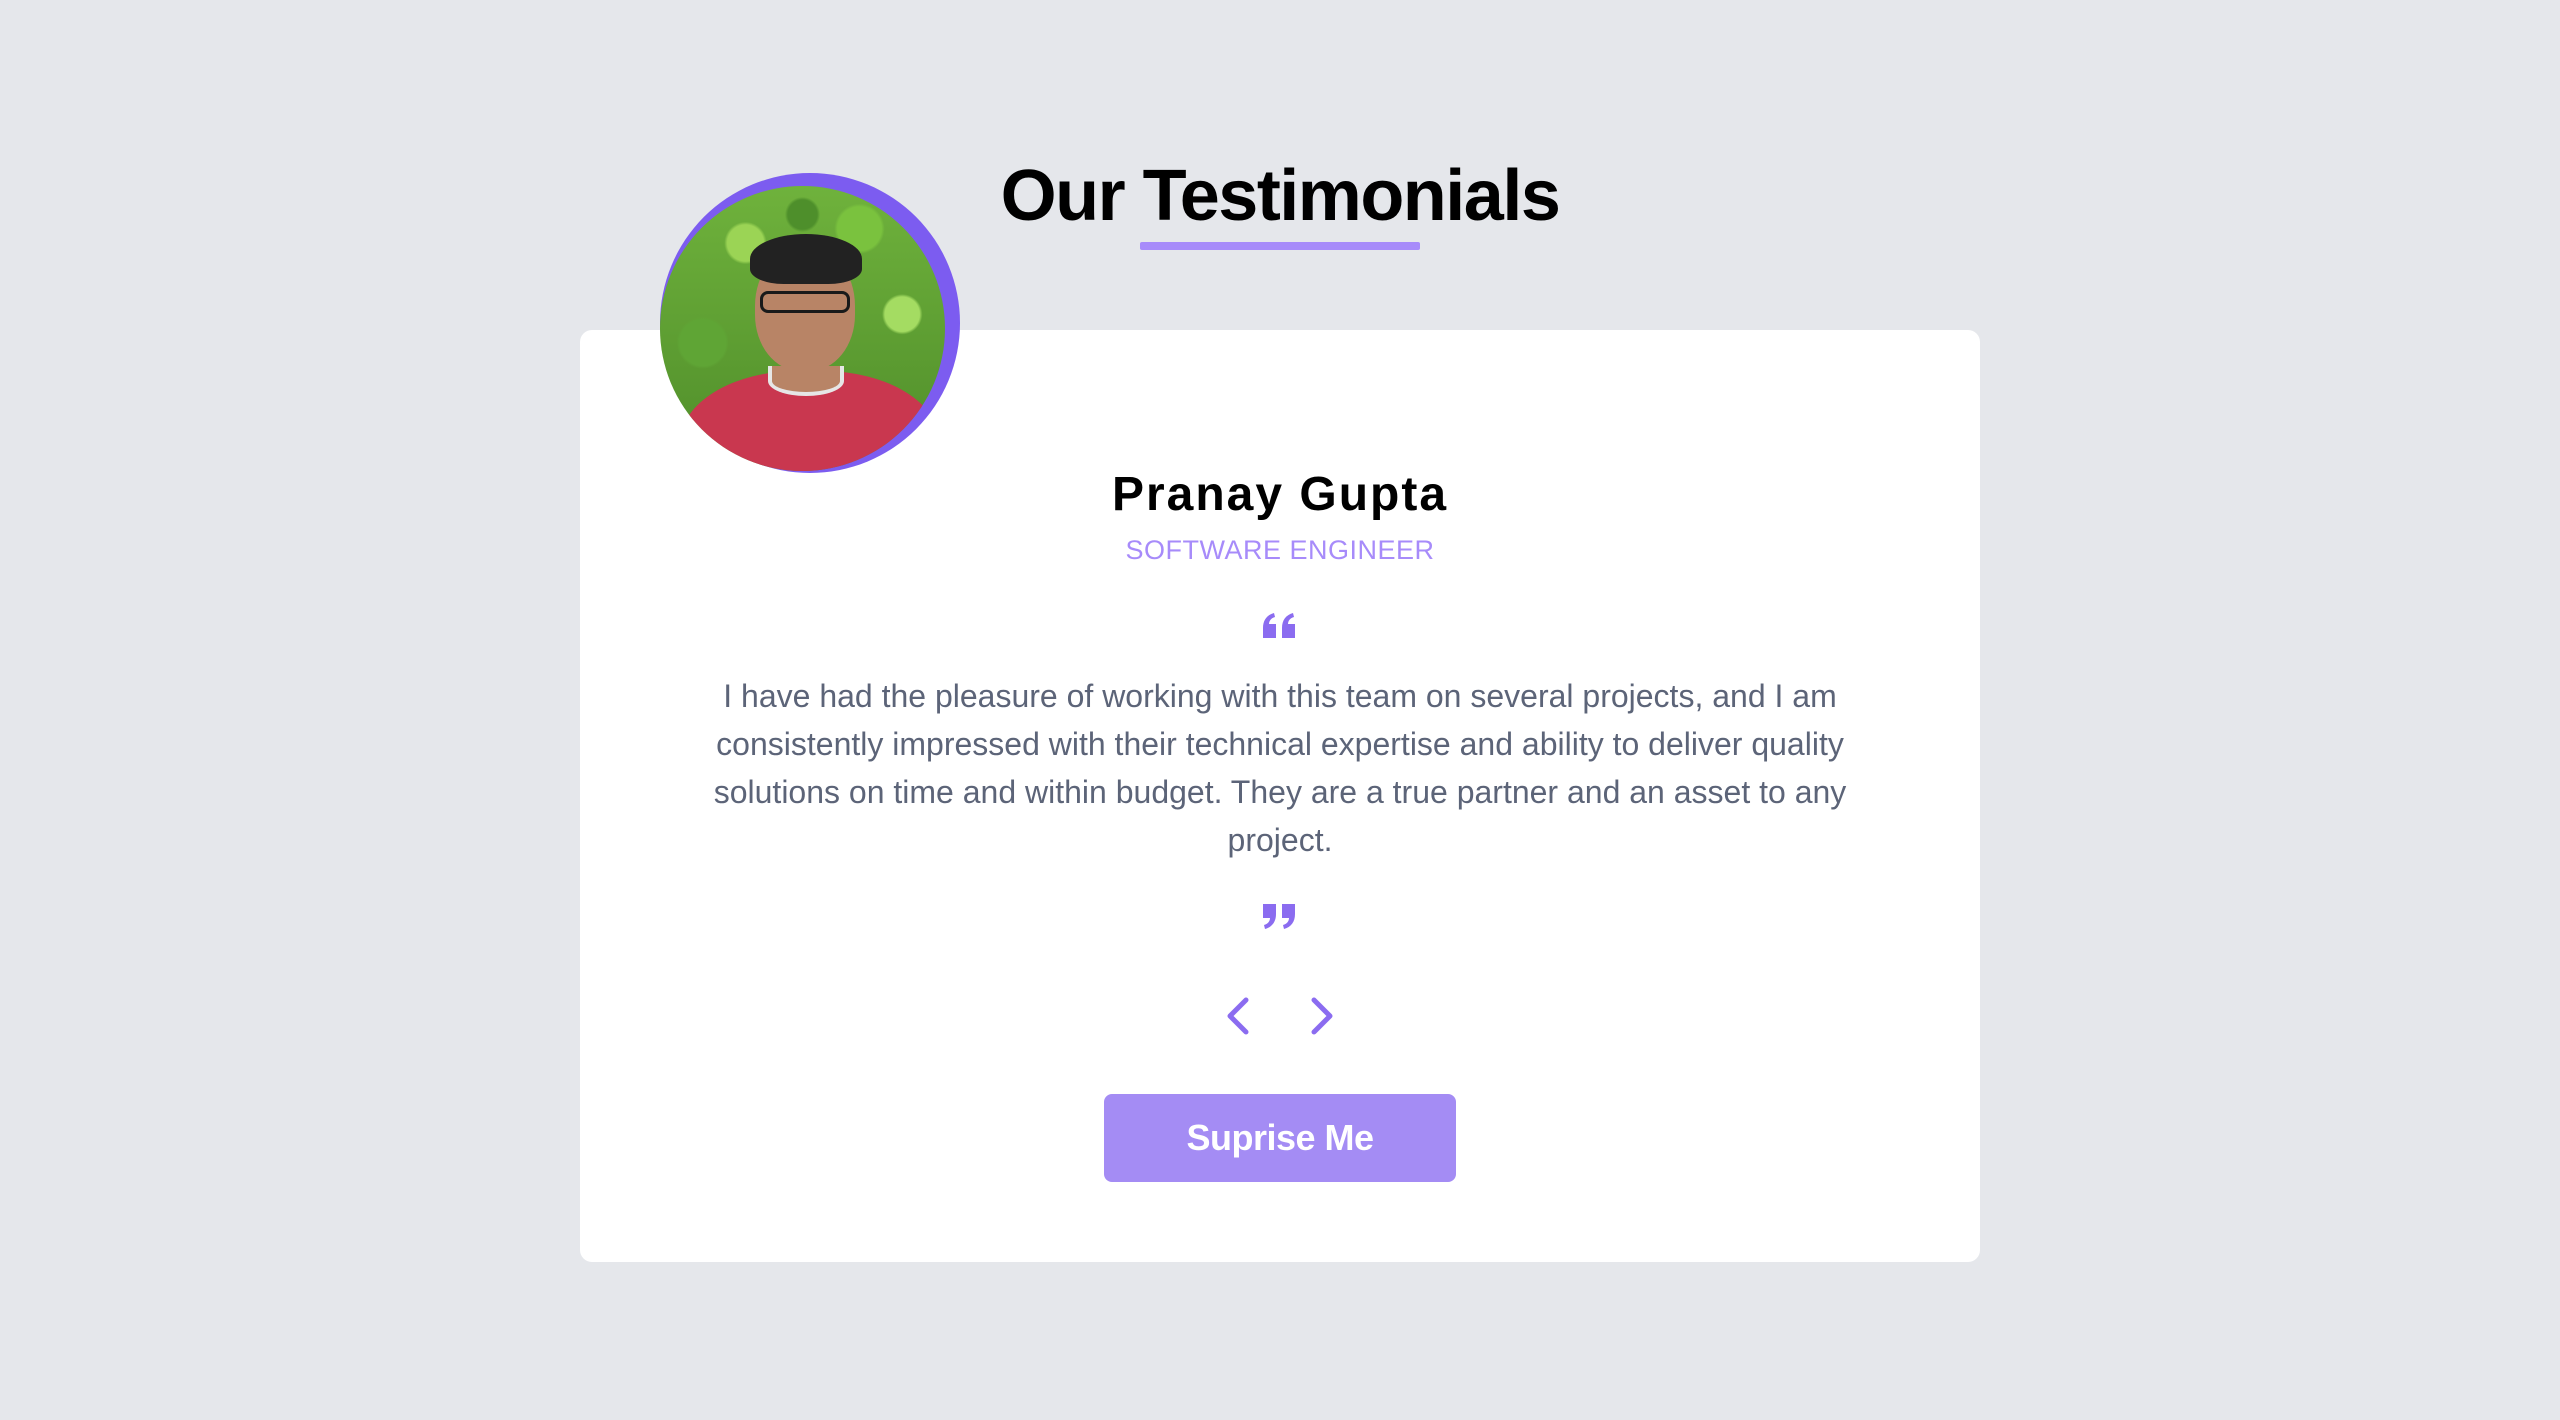  I want to click on prev-button, so click(1238, 1016).